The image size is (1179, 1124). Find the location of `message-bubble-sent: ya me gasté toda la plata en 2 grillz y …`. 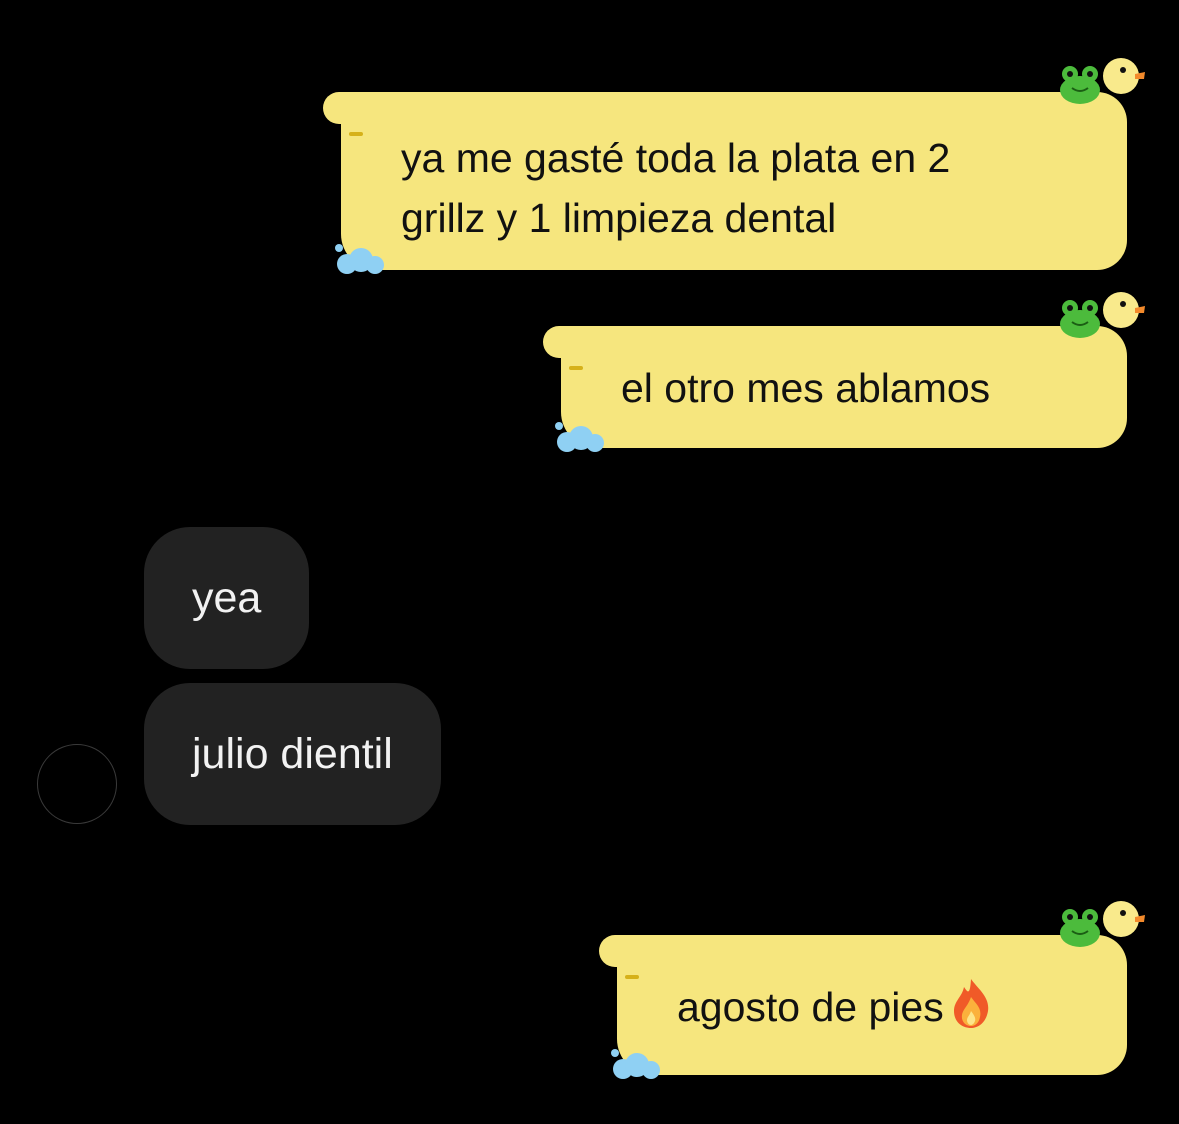

message-bubble-sent: ya me gasté toda la plata en 2 grillz y … is located at coordinates (734, 166).